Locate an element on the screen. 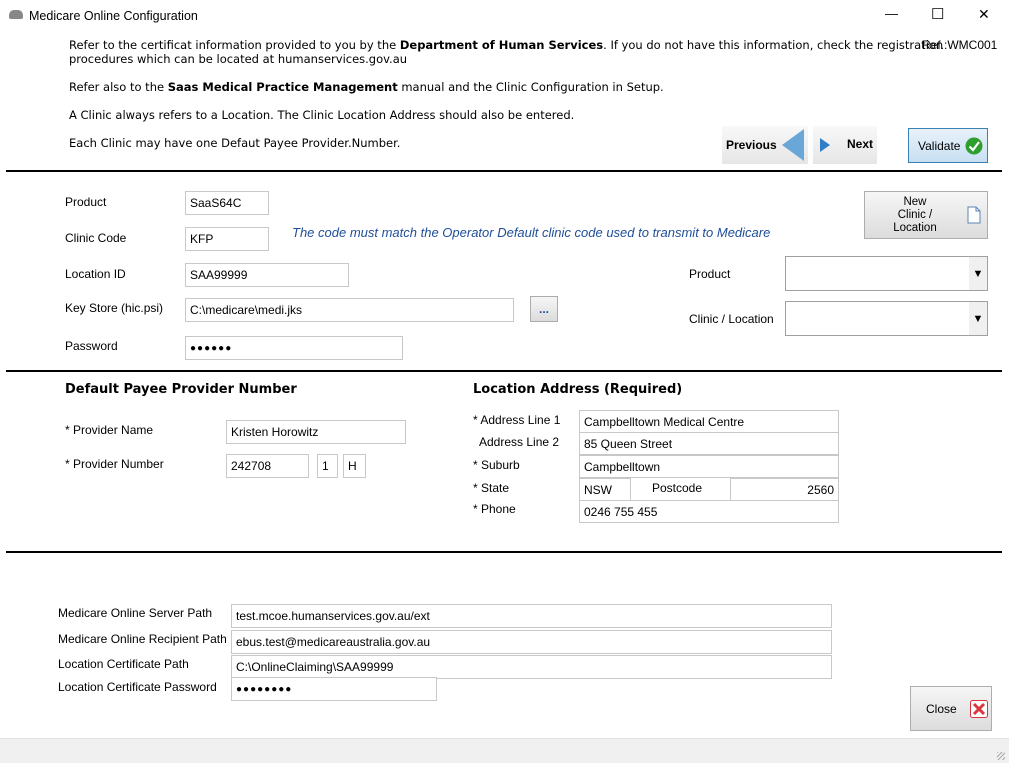 The height and width of the screenshot is (763, 1009). keystore-label: Key Store (hic.psi) is located at coordinates (114, 308).